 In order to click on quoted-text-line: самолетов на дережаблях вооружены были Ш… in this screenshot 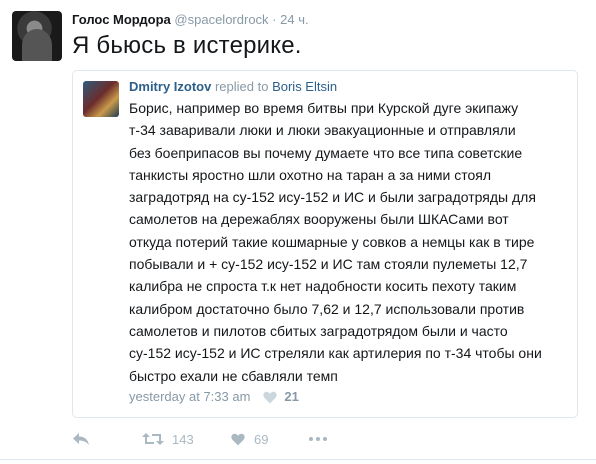, I will do `click(319, 219)`.